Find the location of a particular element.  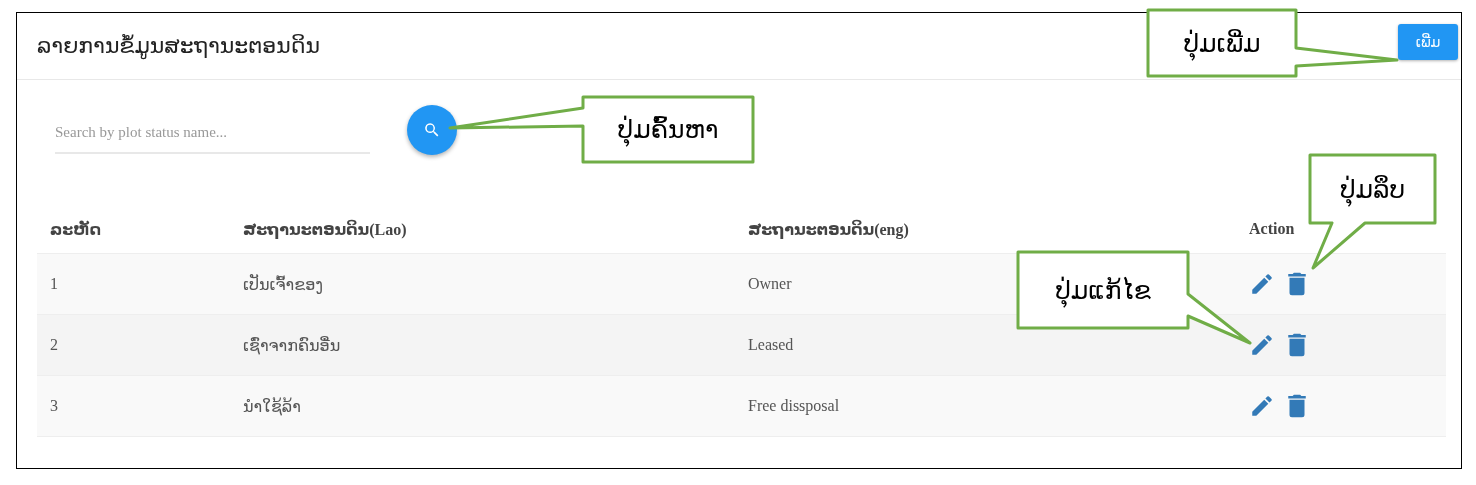

table-cell: 2 is located at coordinates (54, 344).